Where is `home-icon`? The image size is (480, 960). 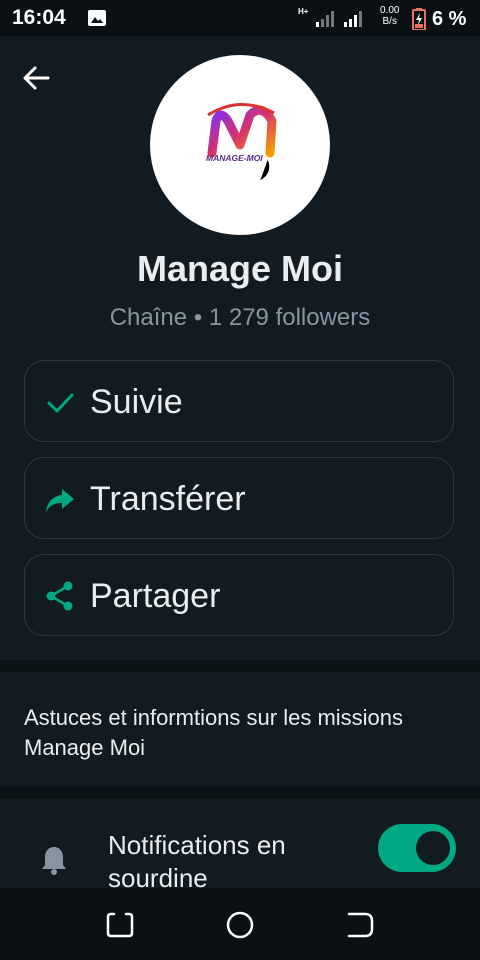
home-icon is located at coordinates (240, 925).